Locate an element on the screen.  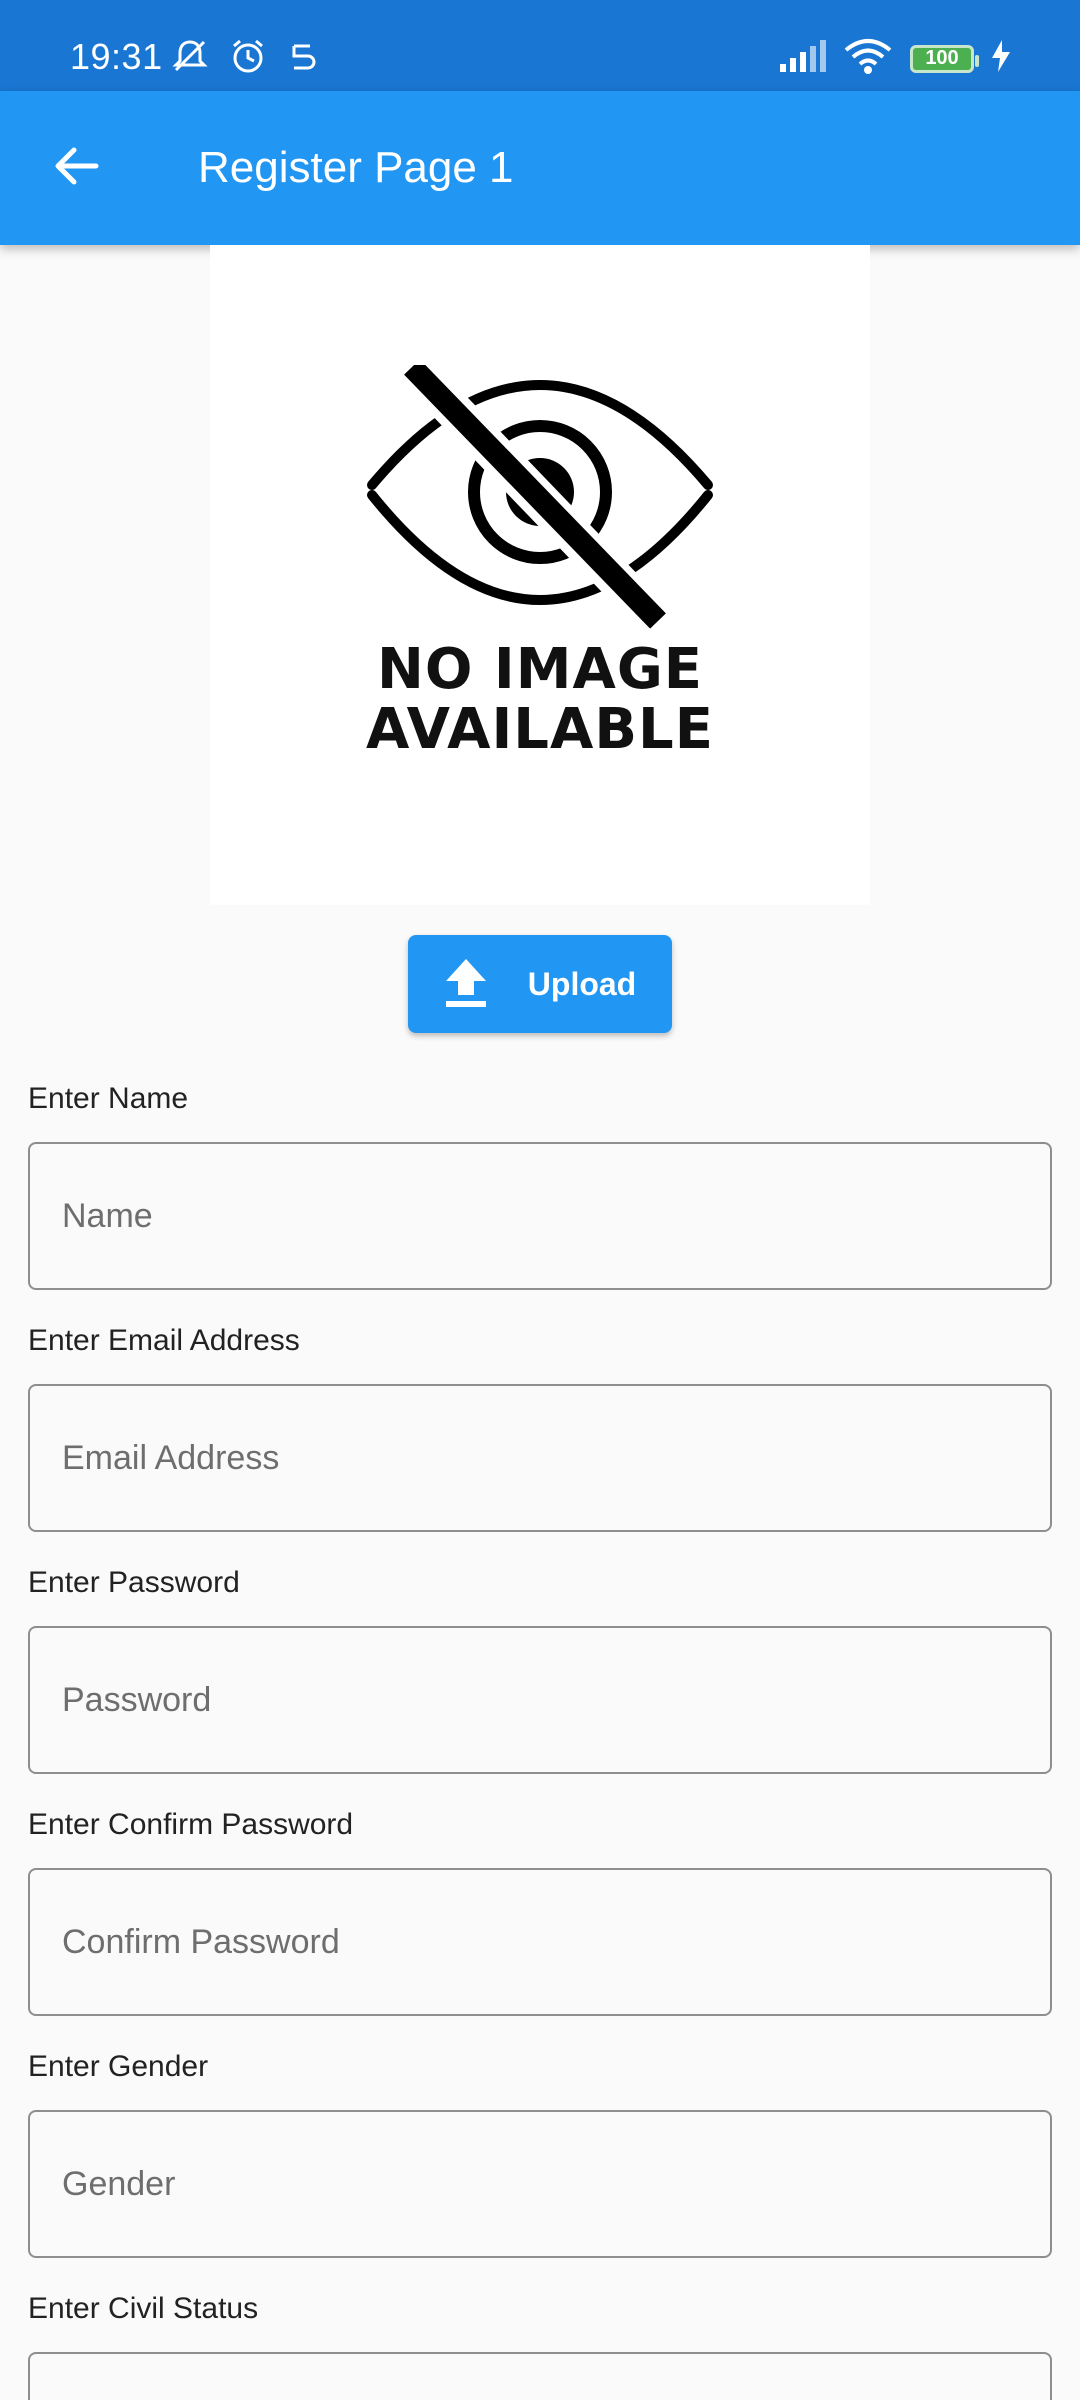
name-label: Enter Name is located at coordinates (108, 1098).